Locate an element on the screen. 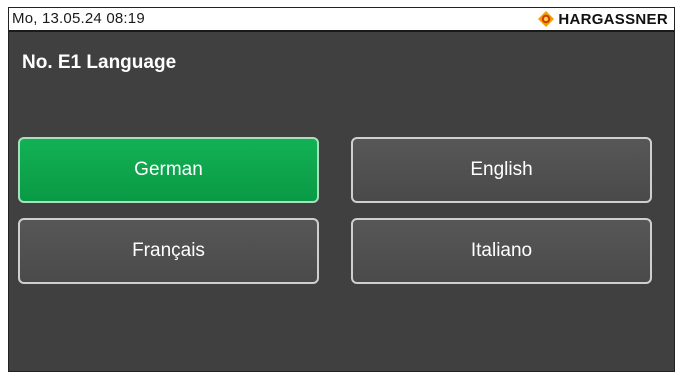  page-title: No. E1 Language is located at coordinates (99, 62).